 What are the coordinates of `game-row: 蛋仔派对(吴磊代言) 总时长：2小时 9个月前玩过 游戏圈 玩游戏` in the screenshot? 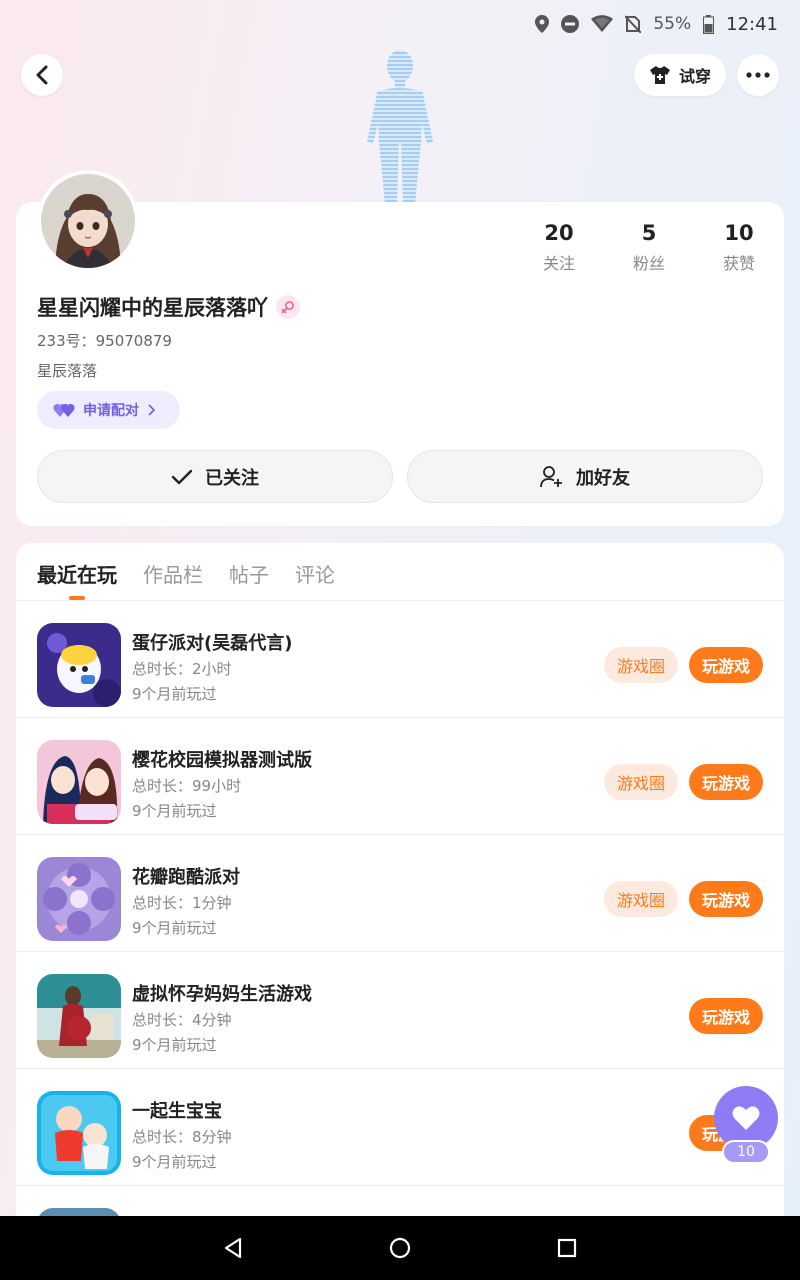 It's located at (400, 659).